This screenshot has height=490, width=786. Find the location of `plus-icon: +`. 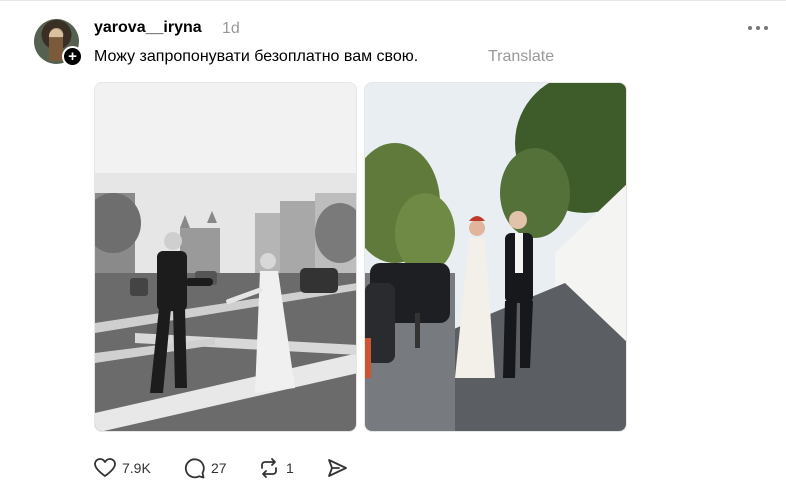

plus-icon: + is located at coordinates (72, 56).